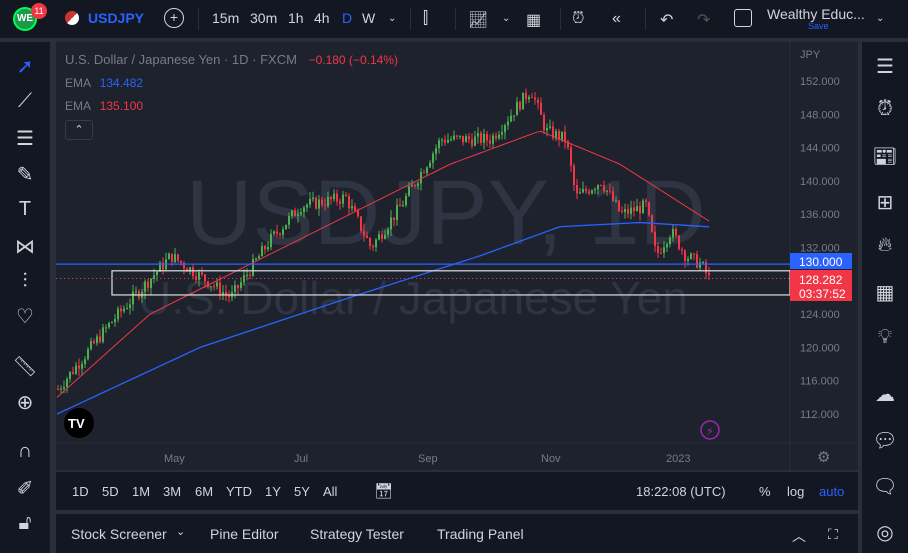 The height and width of the screenshot is (553, 908). Describe the element at coordinates (273, 491) in the screenshot. I see `range-1Y: 1Y` at that location.